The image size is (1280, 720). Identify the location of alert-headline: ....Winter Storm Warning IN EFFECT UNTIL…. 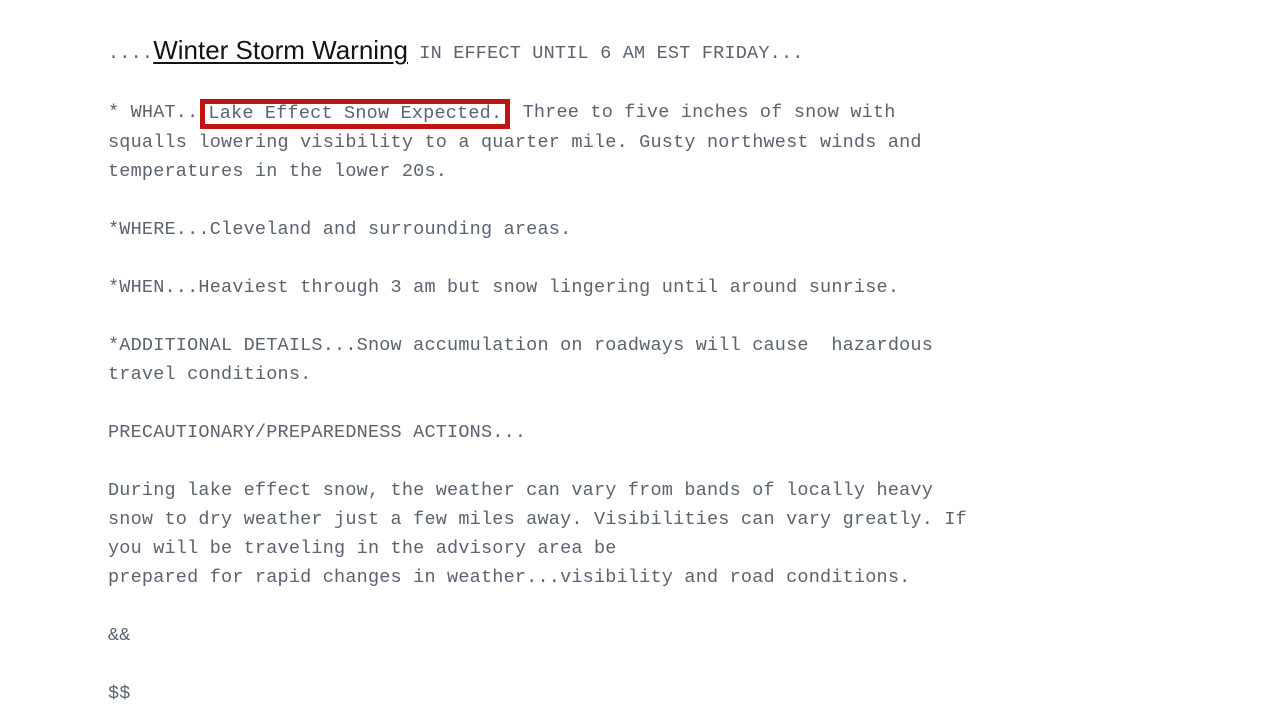
(668, 52).